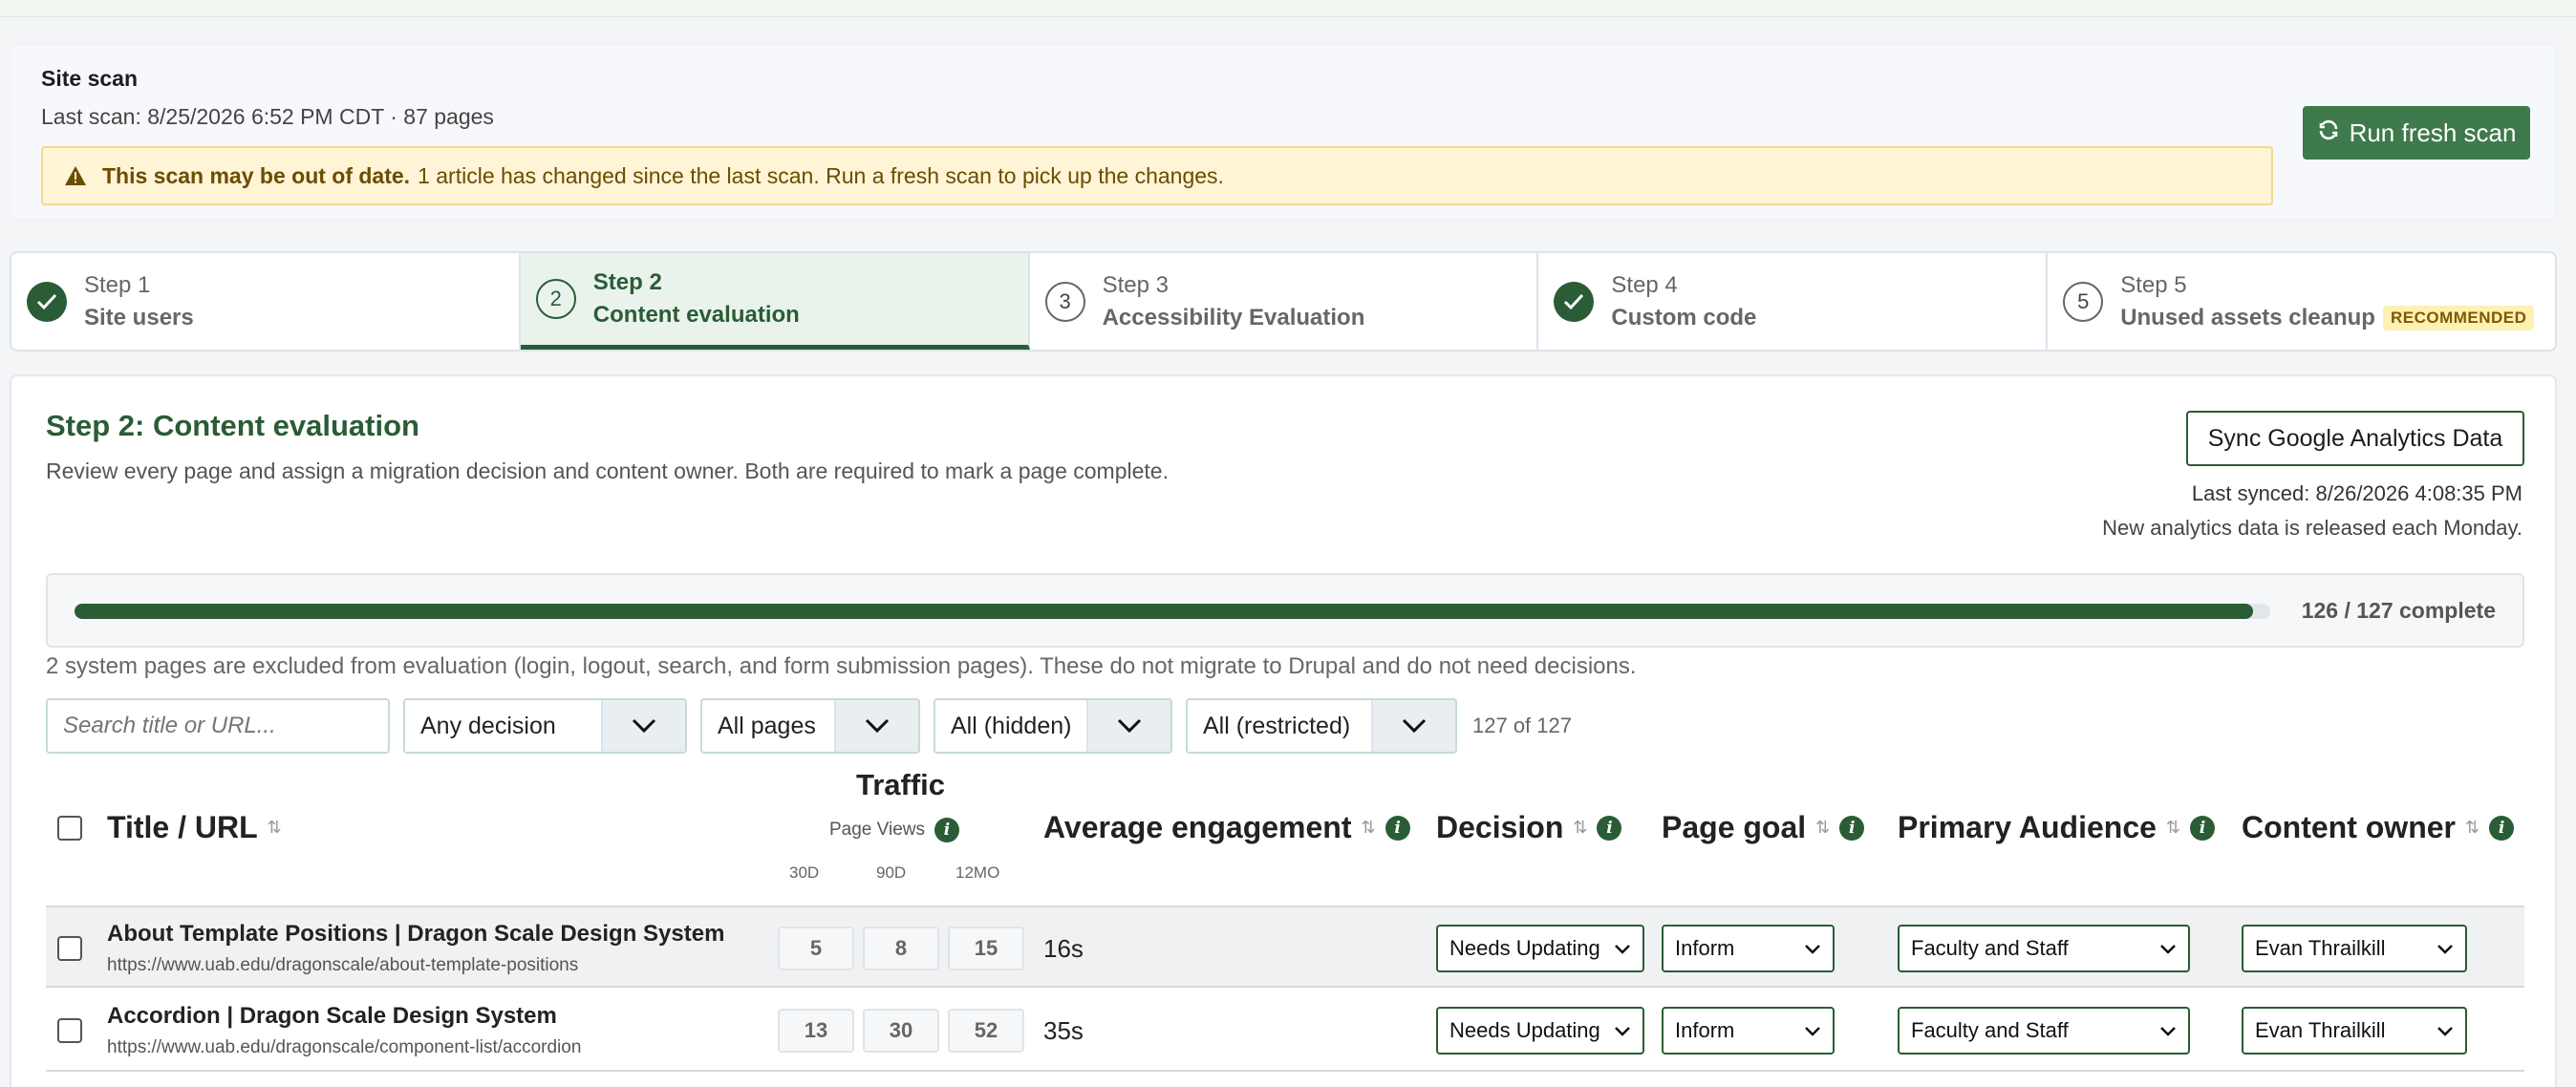 The height and width of the screenshot is (1087, 2576). What do you see at coordinates (1064, 302) in the screenshot?
I see `step-number: 3` at bounding box center [1064, 302].